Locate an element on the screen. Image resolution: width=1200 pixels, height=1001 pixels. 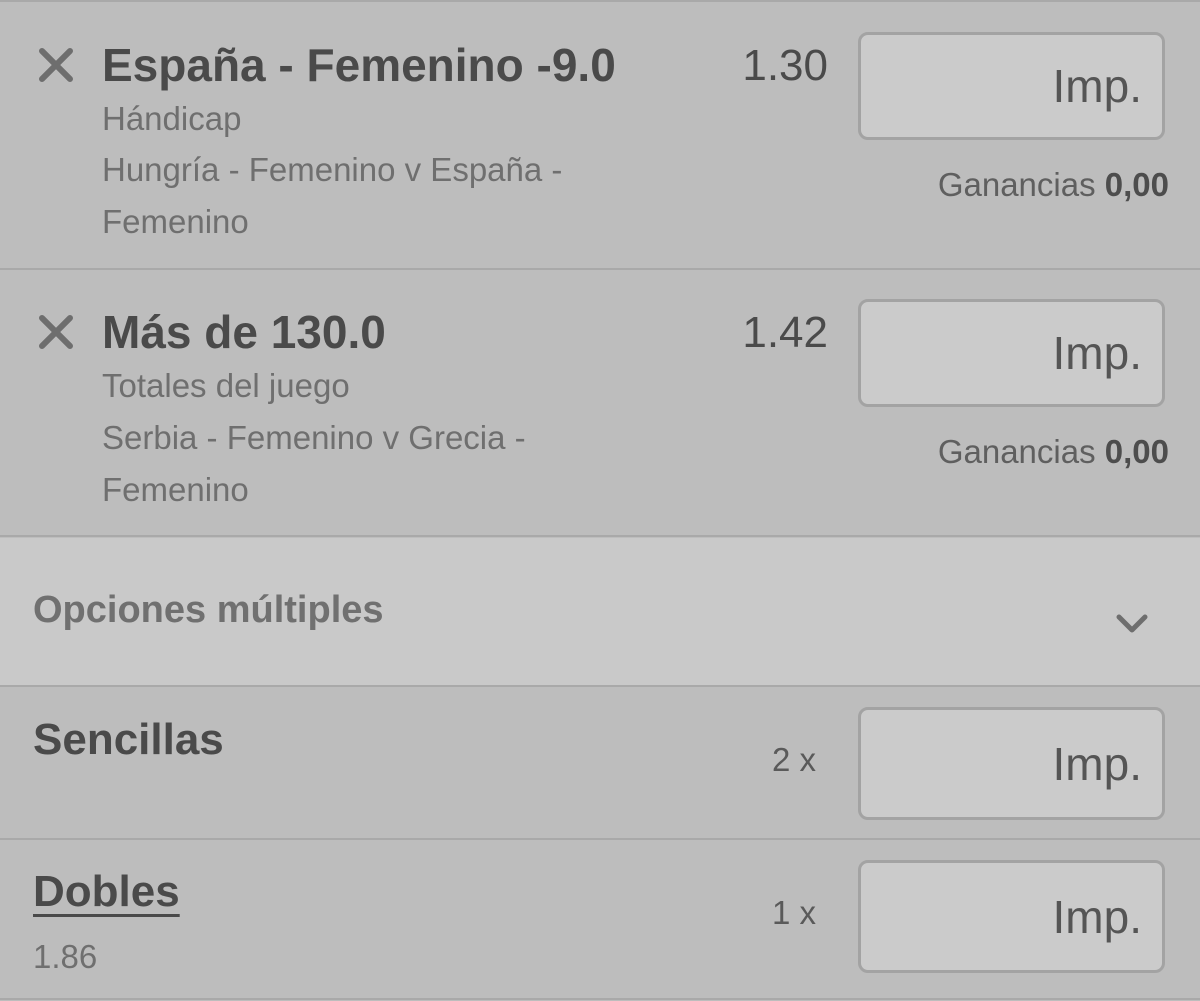
selection-odds: 1.30 is located at coordinates (785, 65).